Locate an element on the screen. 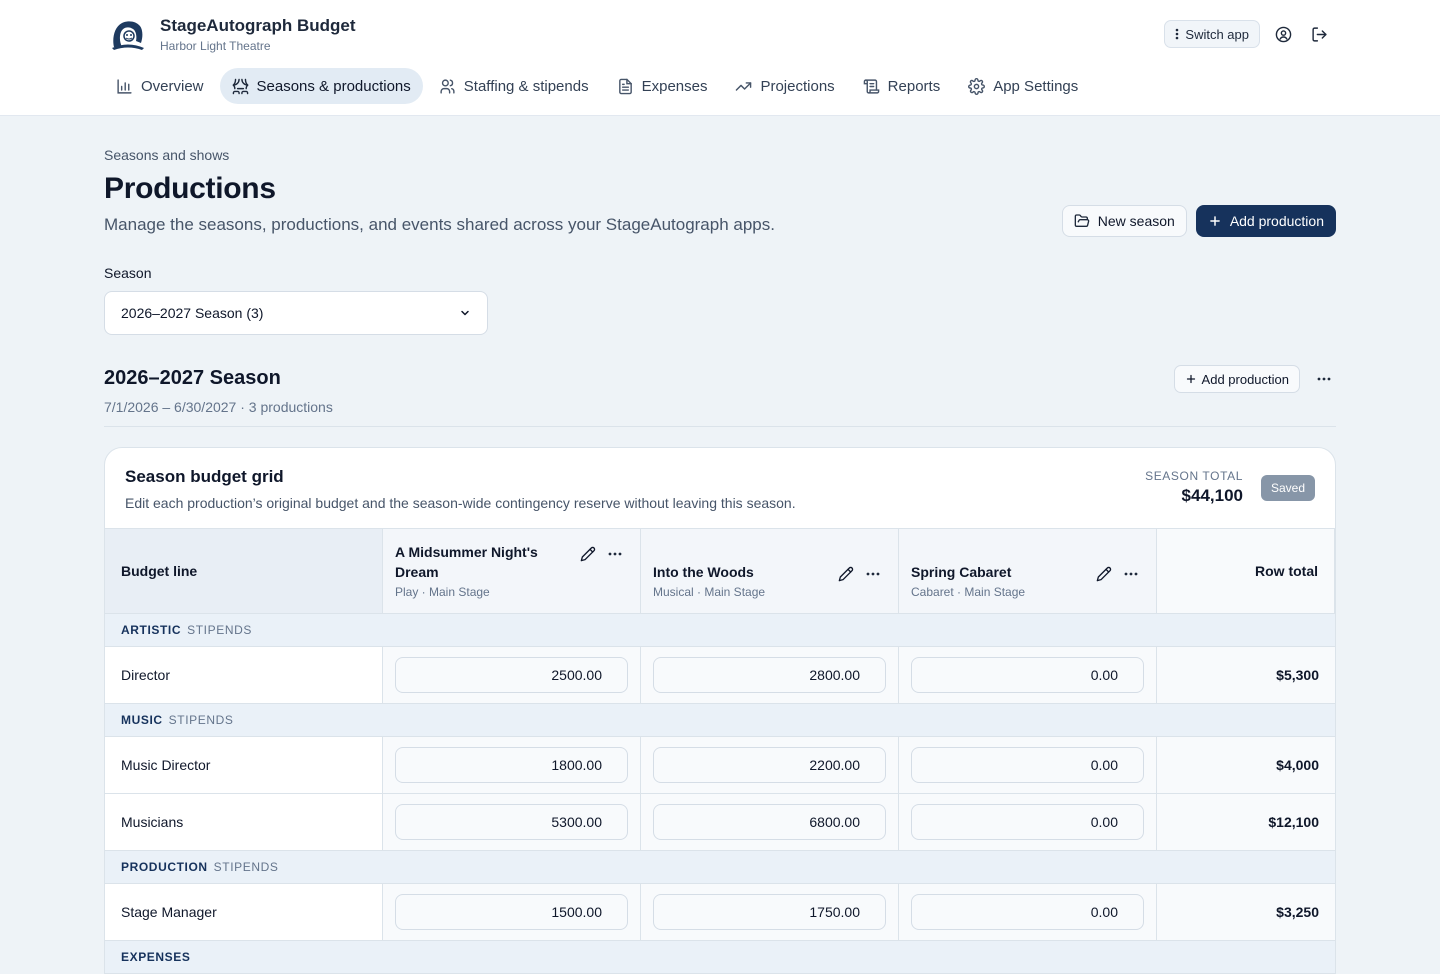  nav-projections: Projections is located at coordinates (784, 86).